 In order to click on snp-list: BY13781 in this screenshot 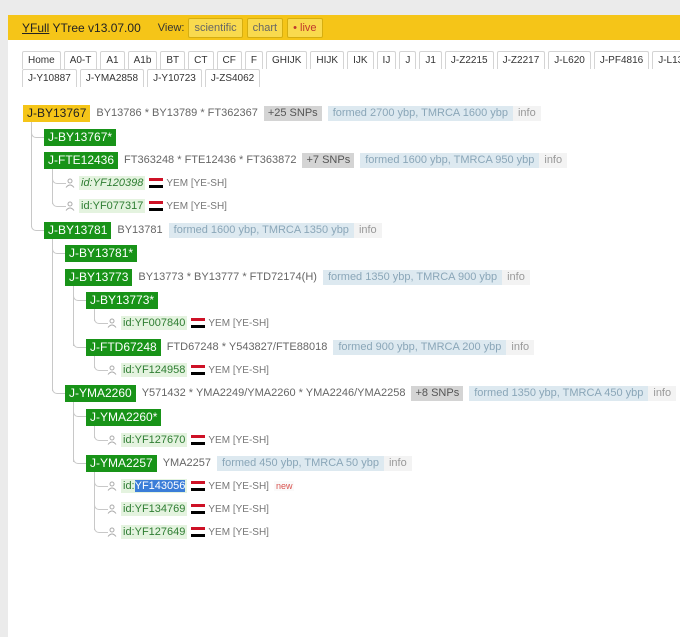, I will do `click(140, 230)`.